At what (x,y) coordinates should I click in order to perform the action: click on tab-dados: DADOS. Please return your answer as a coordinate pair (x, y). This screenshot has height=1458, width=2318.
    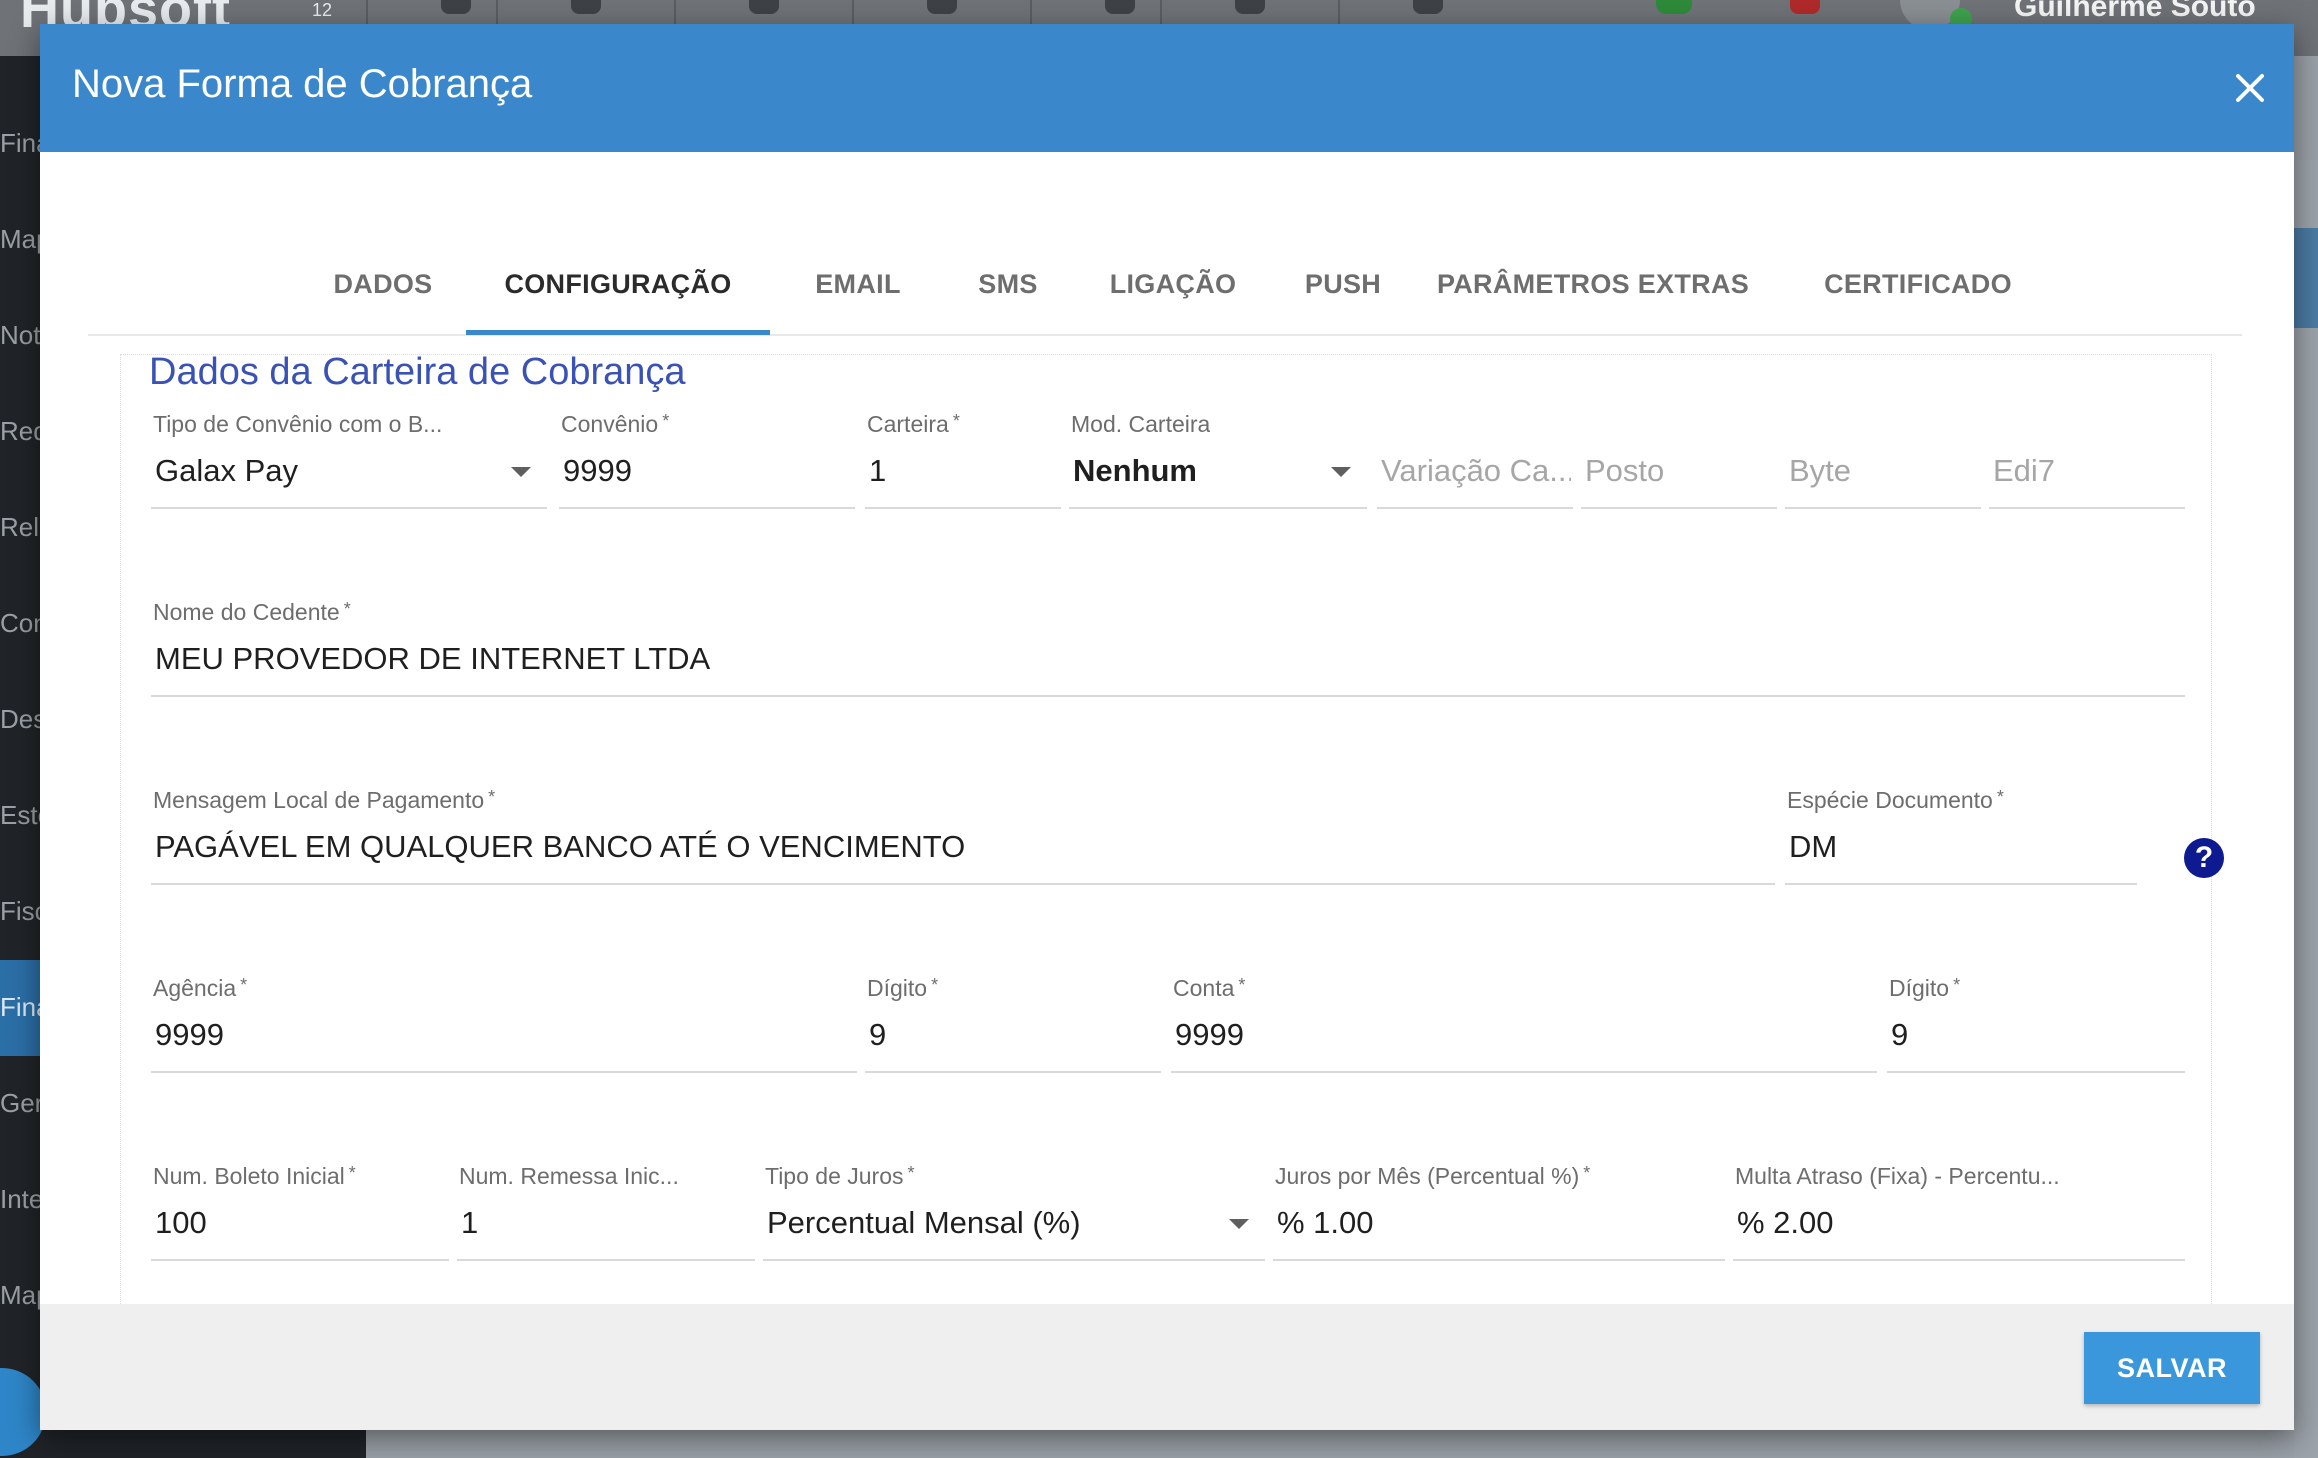
    Looking at the image, I should click on (383, 284).